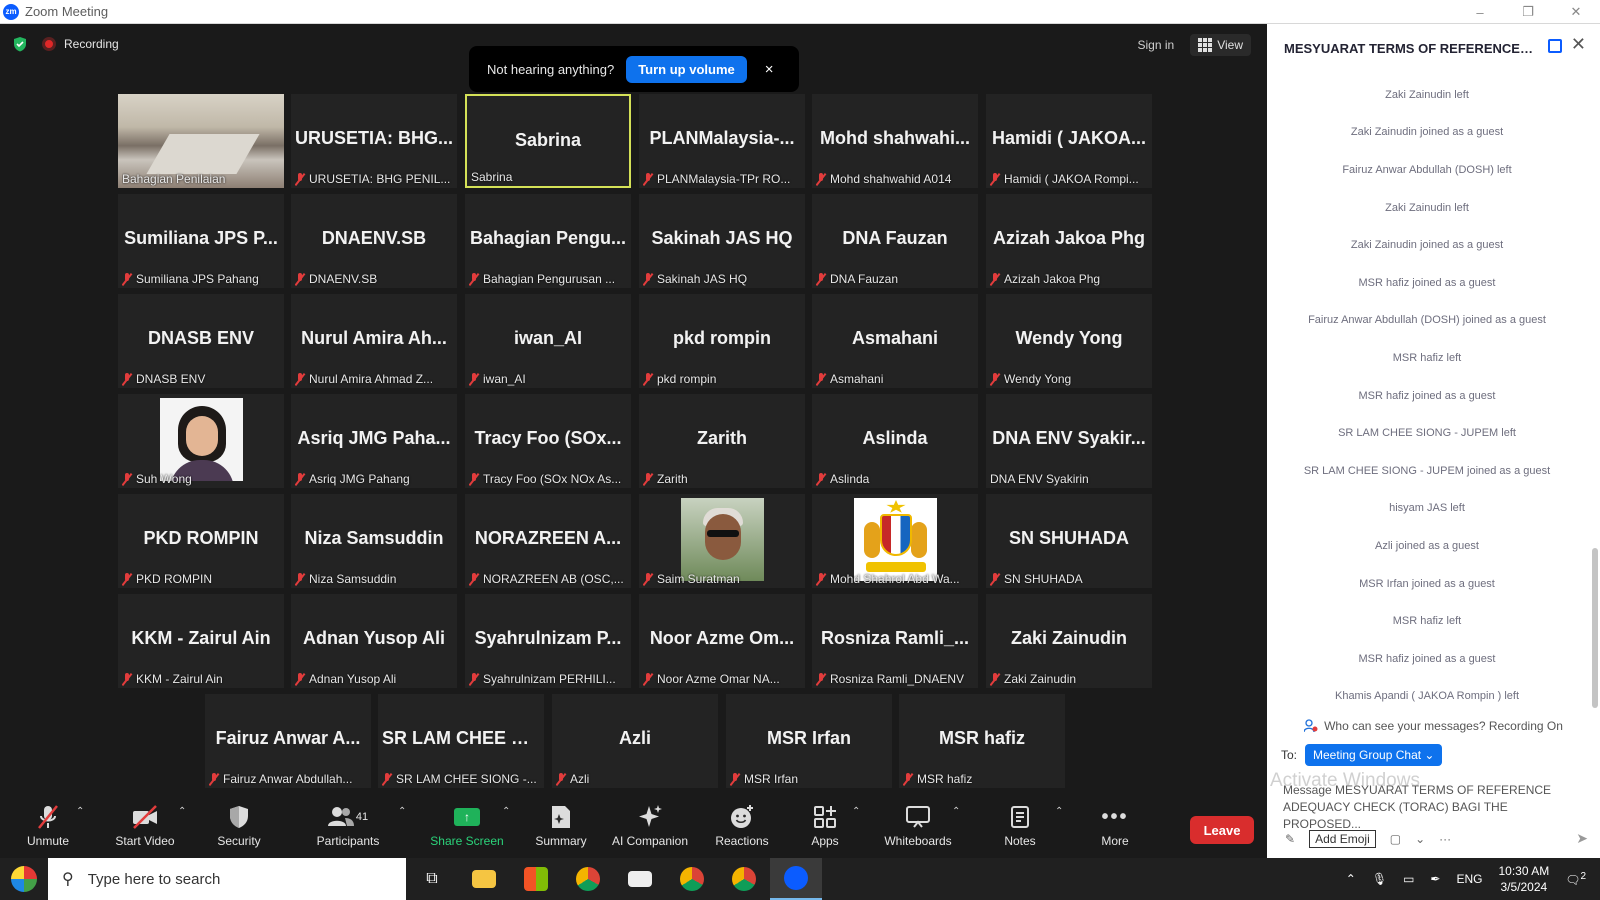 The height and width of the screenshot is (900, 1600). Describe the element at coordinates (1576, 12) in the screenshot. I see `close-window-button: ✕` at that location.